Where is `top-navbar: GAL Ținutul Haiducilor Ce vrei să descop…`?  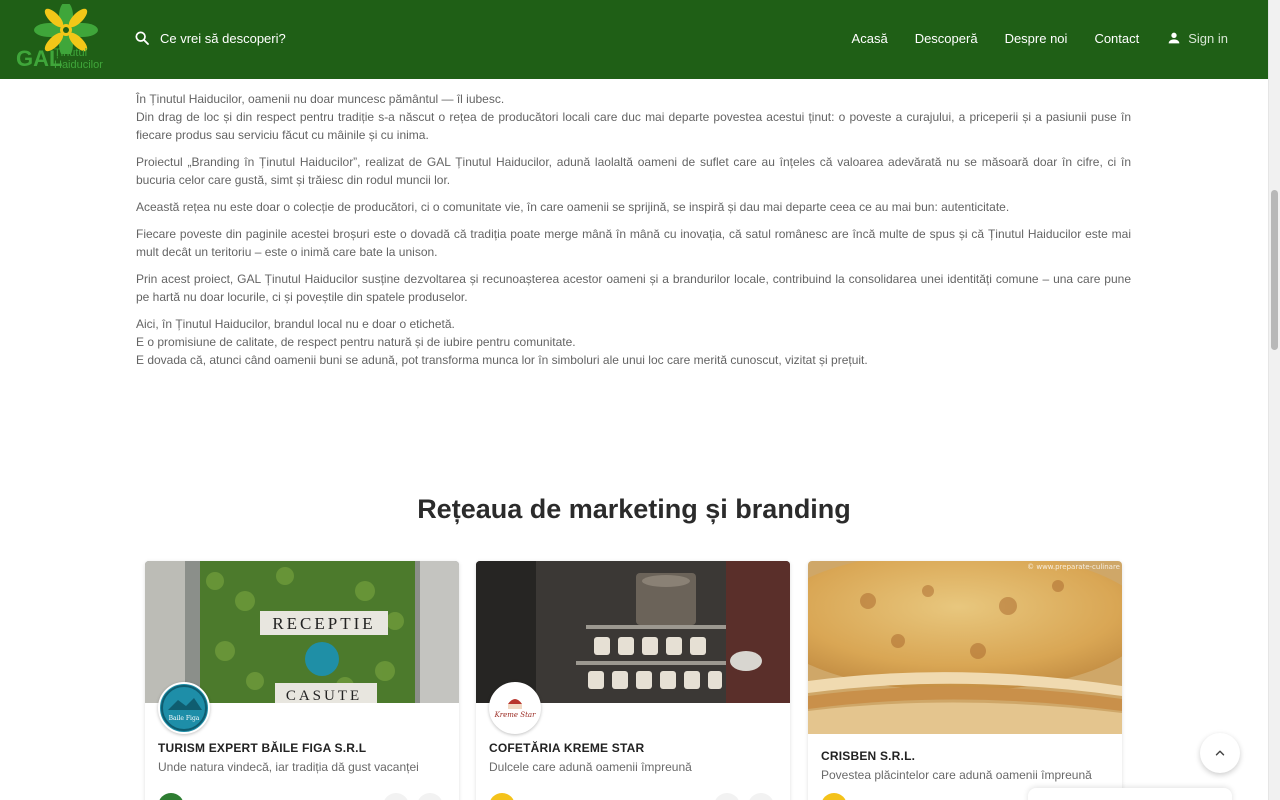
top-navbar: GAL Ținutul Haiducilor Ce vrei să descop… is located at coordinates (634, 39).